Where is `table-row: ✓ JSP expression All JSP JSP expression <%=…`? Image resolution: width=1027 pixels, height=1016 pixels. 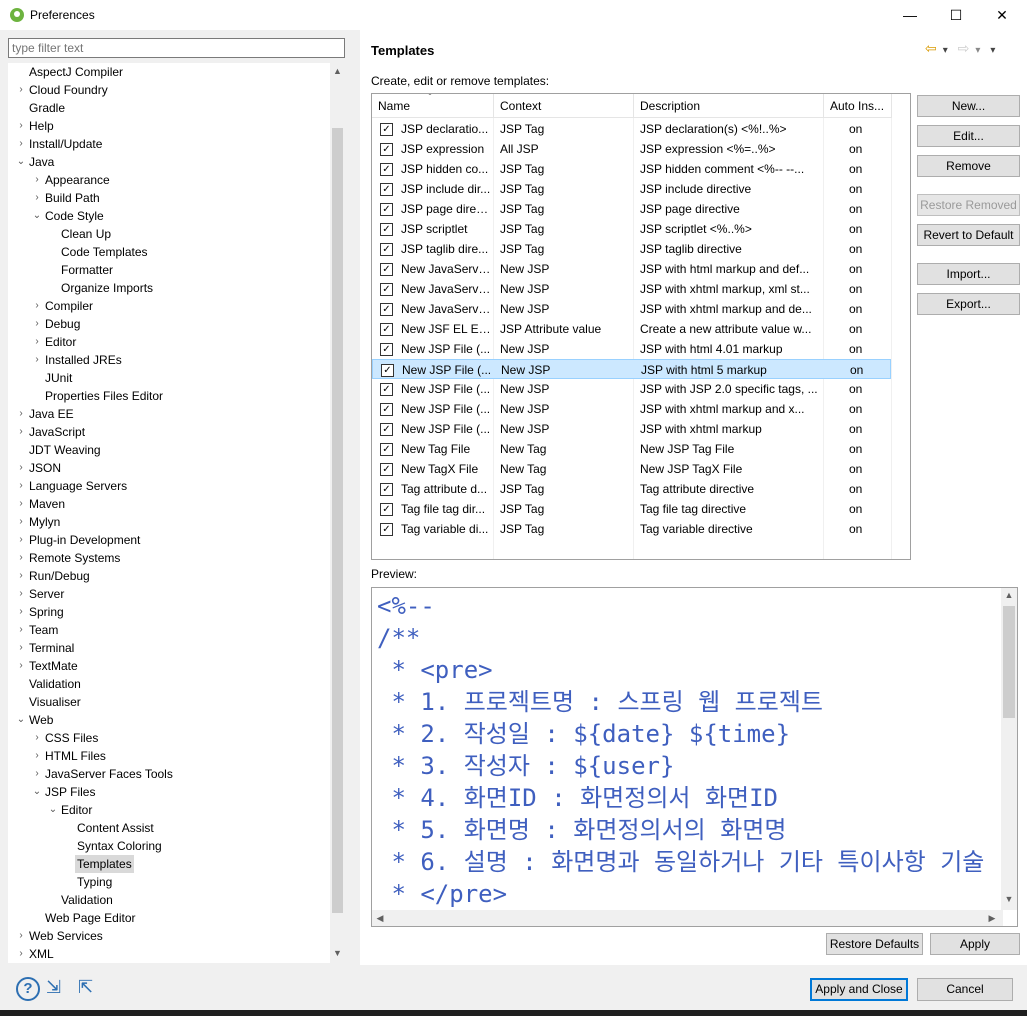 table-row: ✓ JSP expression All JSP JSP expression <%=… is located at coordinates (631, 149).